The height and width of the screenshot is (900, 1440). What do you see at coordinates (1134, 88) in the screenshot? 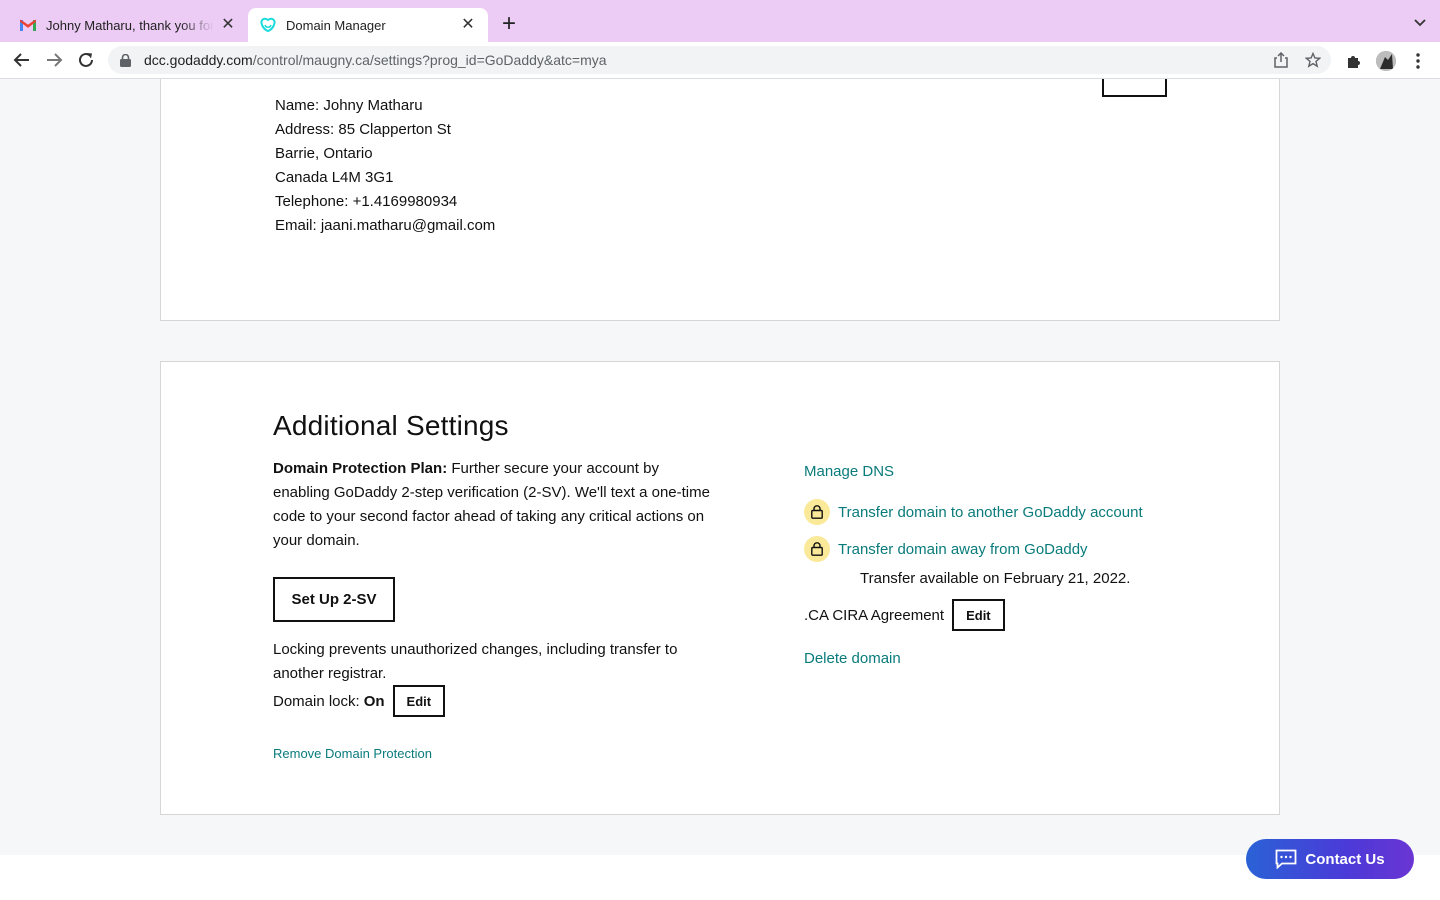
I see `contact-edit-button` at bounding box center [1134, 88].